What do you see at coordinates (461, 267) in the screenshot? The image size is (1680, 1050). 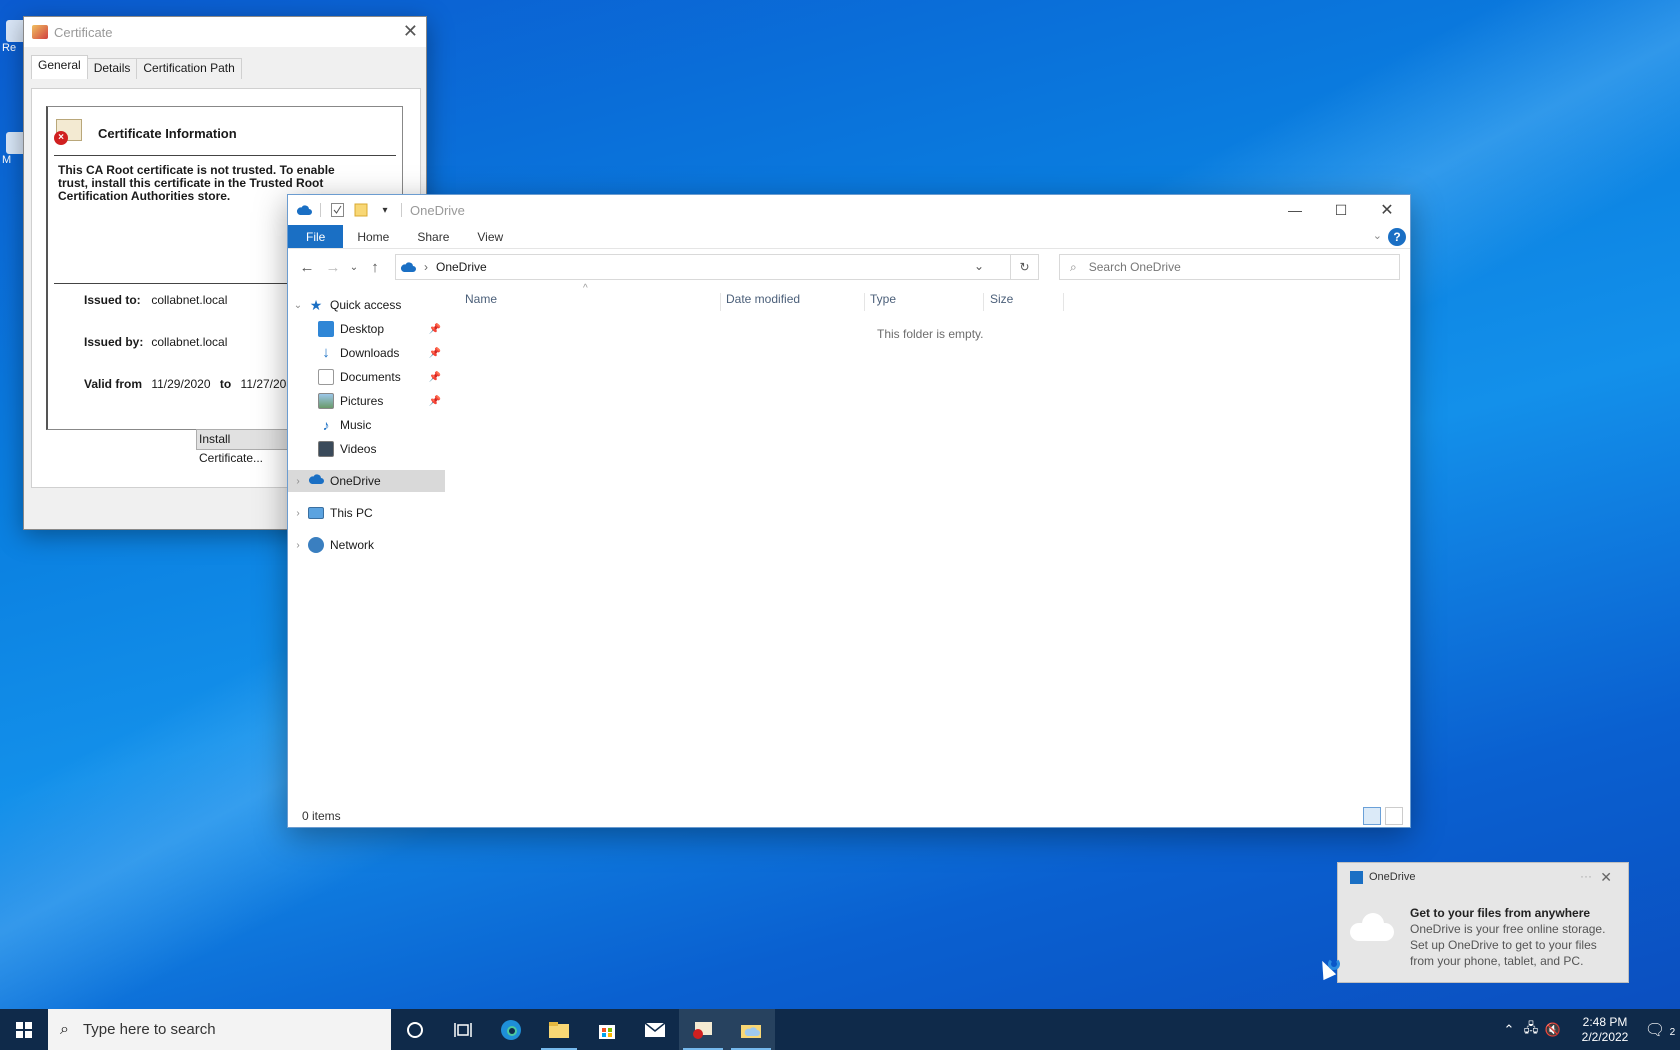 I see `breadcrumb-onedrive: OneDrive` at bounding box center [461, 267].